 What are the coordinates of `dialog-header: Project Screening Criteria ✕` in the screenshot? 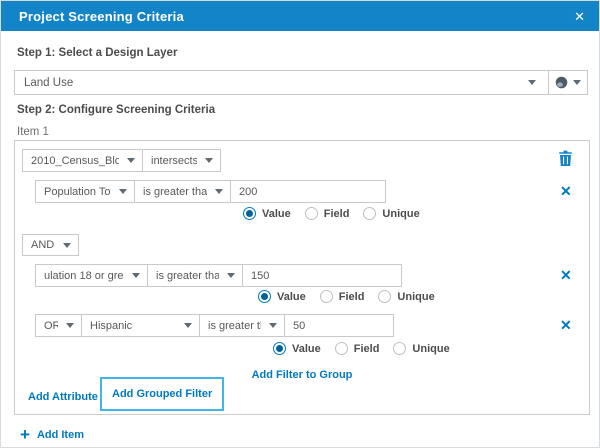 It's located at (300, 16).